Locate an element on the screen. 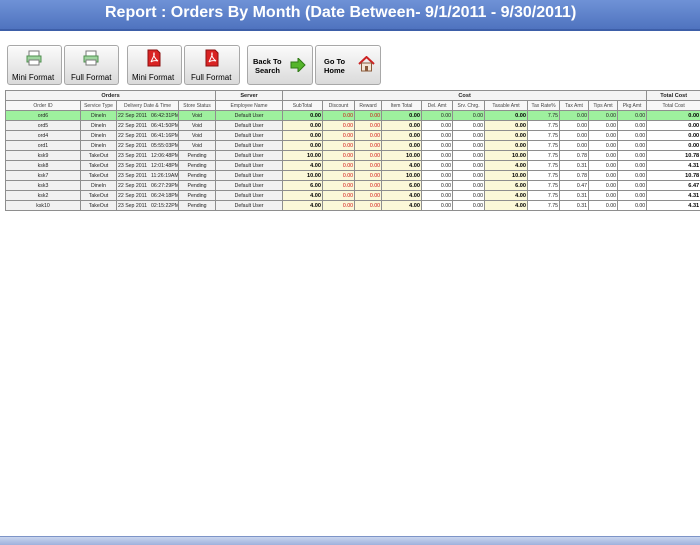 The width and height of the screenshot is (700, 545). cell-delivery-date-time: 22 Sep 201106:24:18PM is located at coordinates (148, 196).